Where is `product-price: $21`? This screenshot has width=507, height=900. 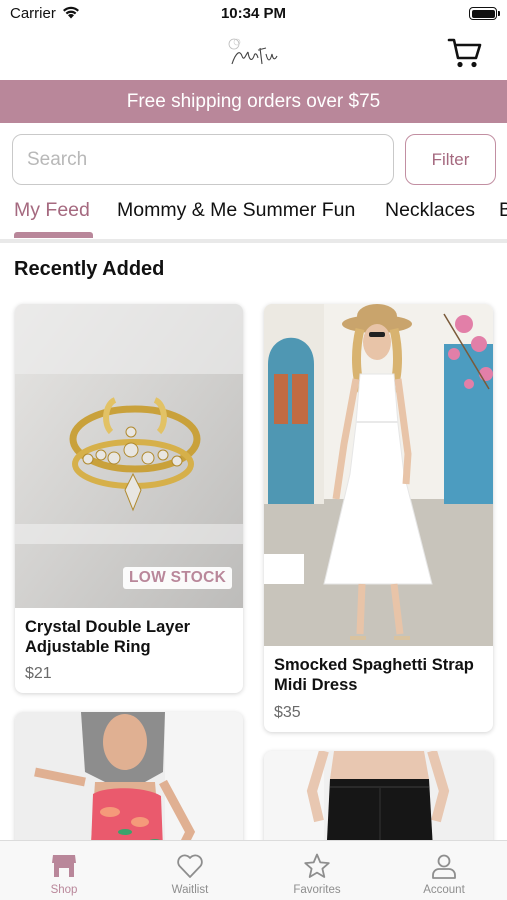 product-price: $21 is located at coordinates (38, 673).